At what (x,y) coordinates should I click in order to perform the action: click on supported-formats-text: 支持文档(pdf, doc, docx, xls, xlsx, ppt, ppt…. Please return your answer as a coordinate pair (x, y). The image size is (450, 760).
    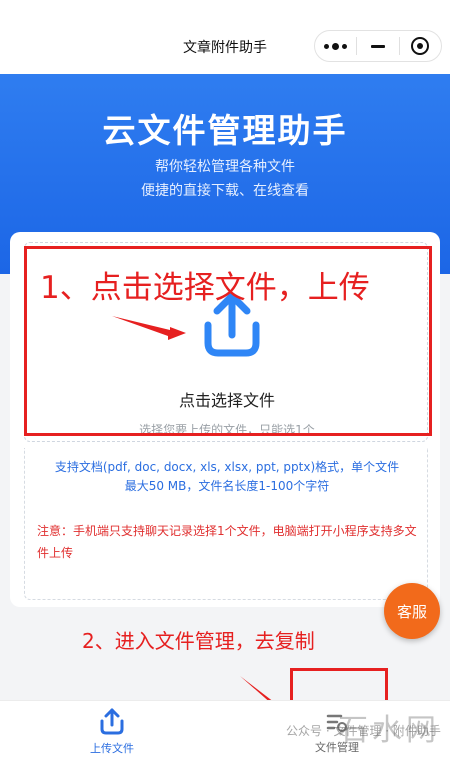
    Looking at the image, I should click on (227, 477).